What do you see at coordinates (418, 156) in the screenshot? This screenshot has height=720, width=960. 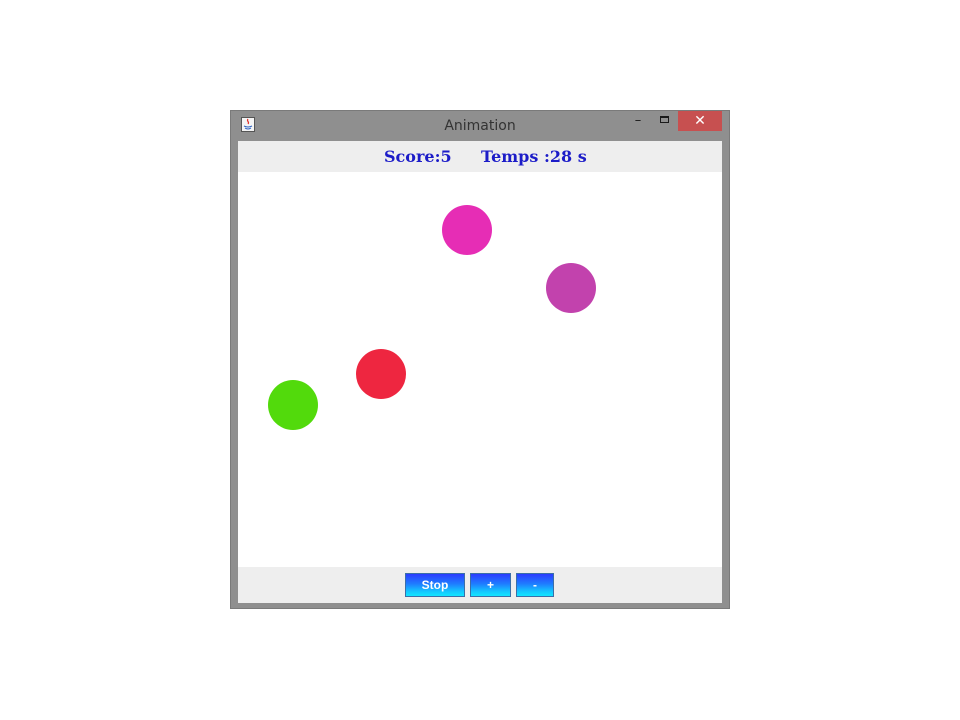 I see `score-label: Score:5` at bounding box center [418, 156].